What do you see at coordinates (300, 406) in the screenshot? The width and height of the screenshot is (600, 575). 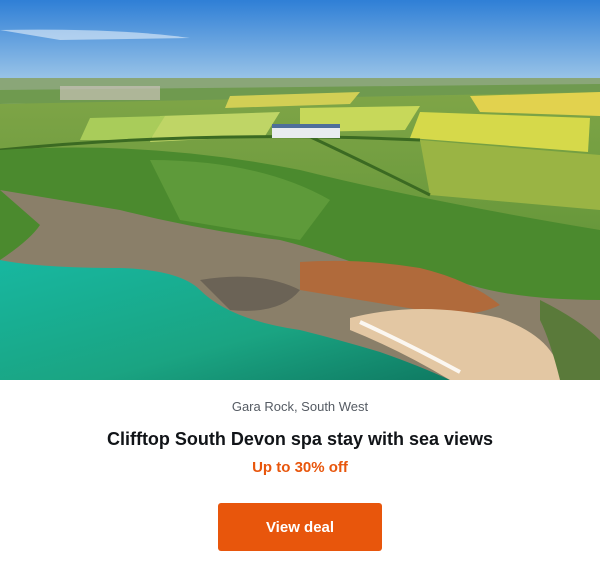 I see `location-label: Gara Rock, South West` at bounding box center [300, 406].